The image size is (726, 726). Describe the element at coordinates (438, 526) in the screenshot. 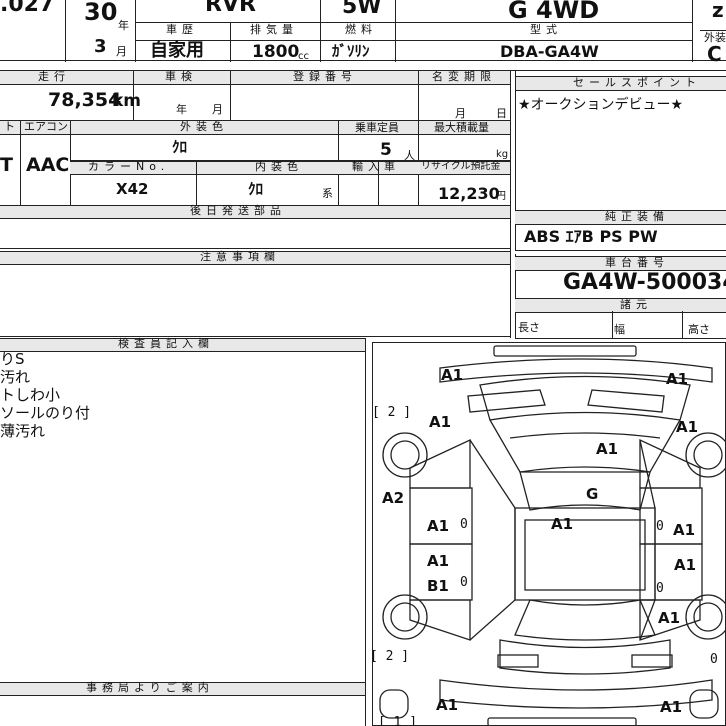

I see `damage-mark-front-door-left: A1` at that location.